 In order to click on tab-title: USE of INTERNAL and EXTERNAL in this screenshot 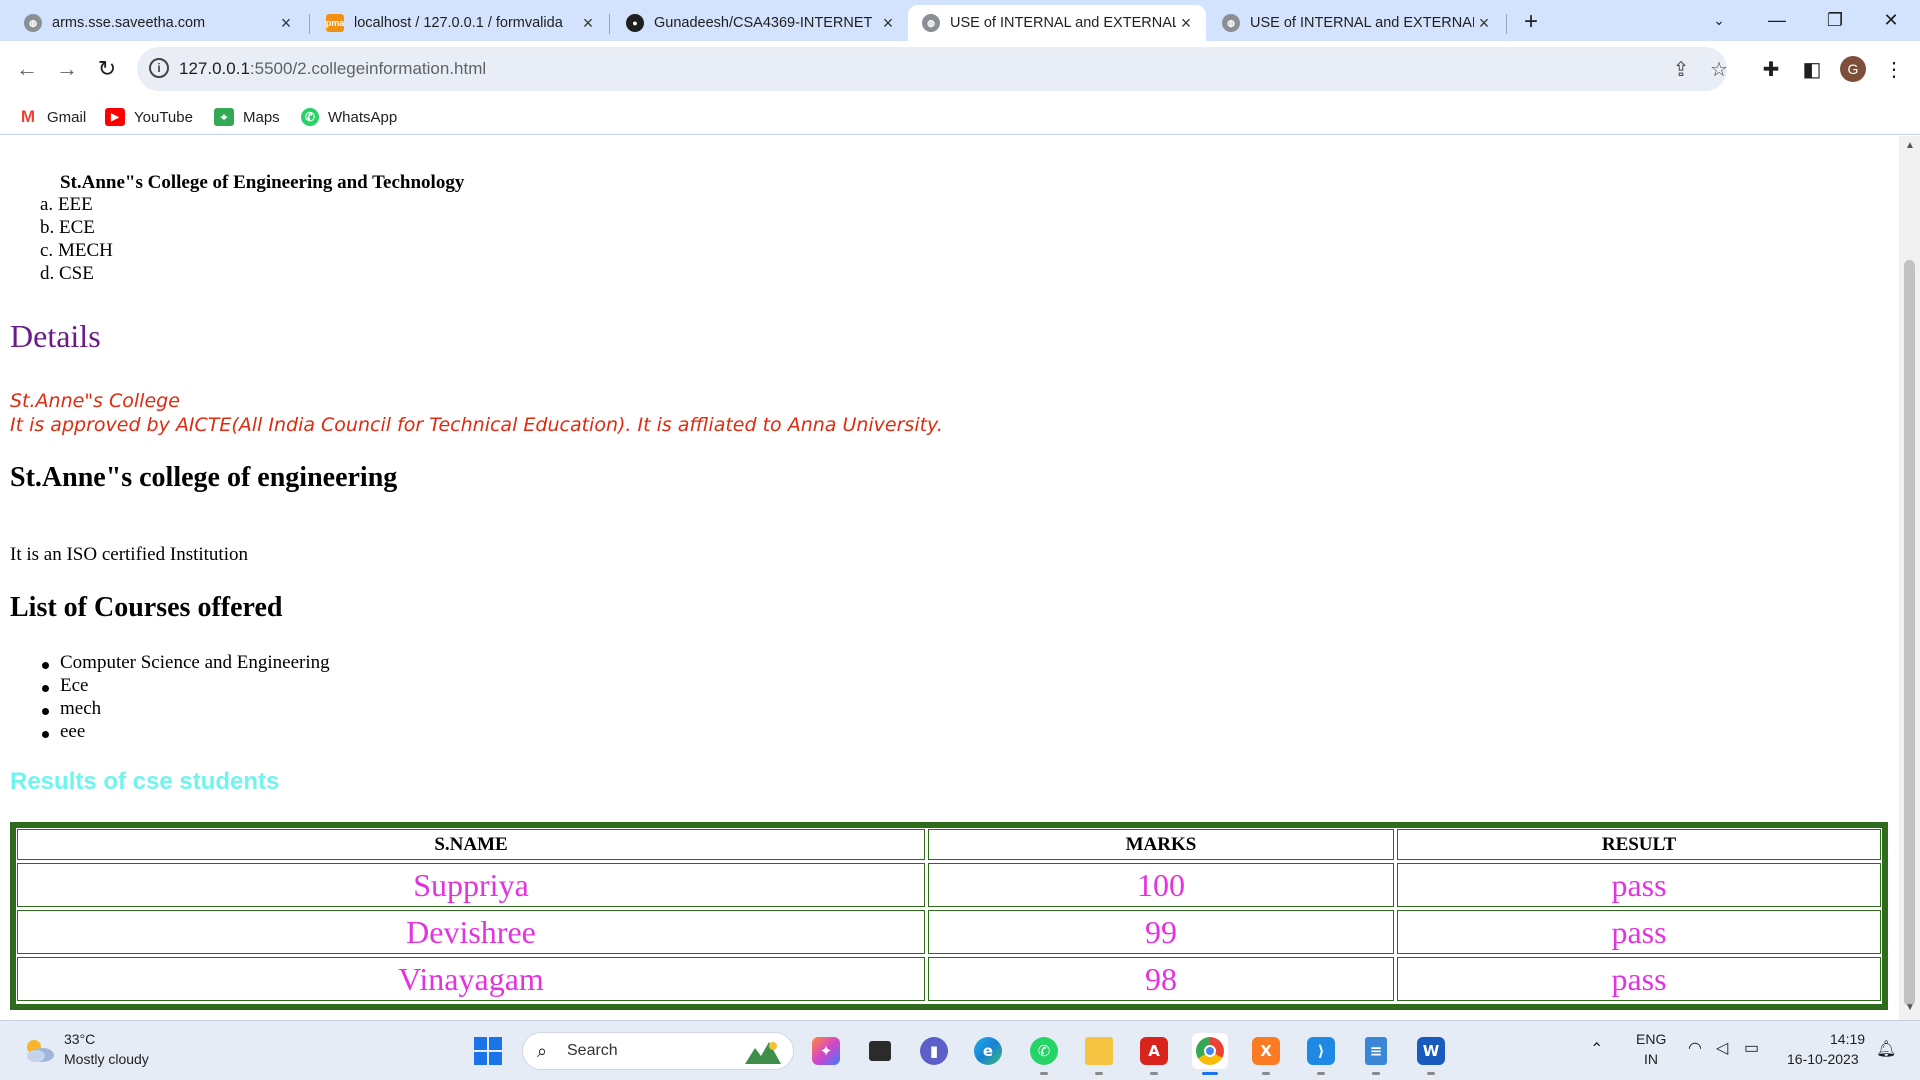, I will do `click(1063, 23)`.